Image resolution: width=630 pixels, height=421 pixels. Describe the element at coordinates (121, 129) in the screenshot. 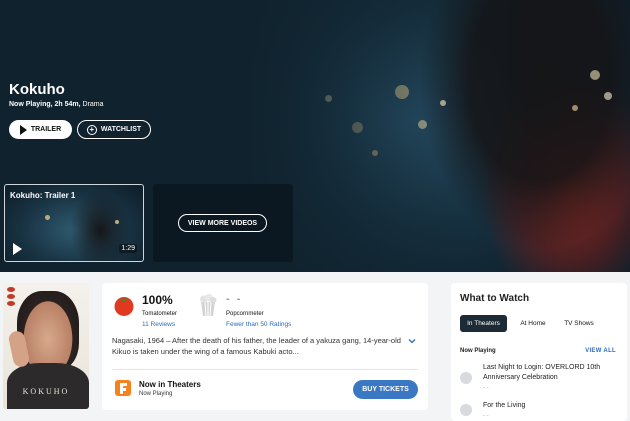

I see `watchlist-button-label: WATCHLIST` at that location.